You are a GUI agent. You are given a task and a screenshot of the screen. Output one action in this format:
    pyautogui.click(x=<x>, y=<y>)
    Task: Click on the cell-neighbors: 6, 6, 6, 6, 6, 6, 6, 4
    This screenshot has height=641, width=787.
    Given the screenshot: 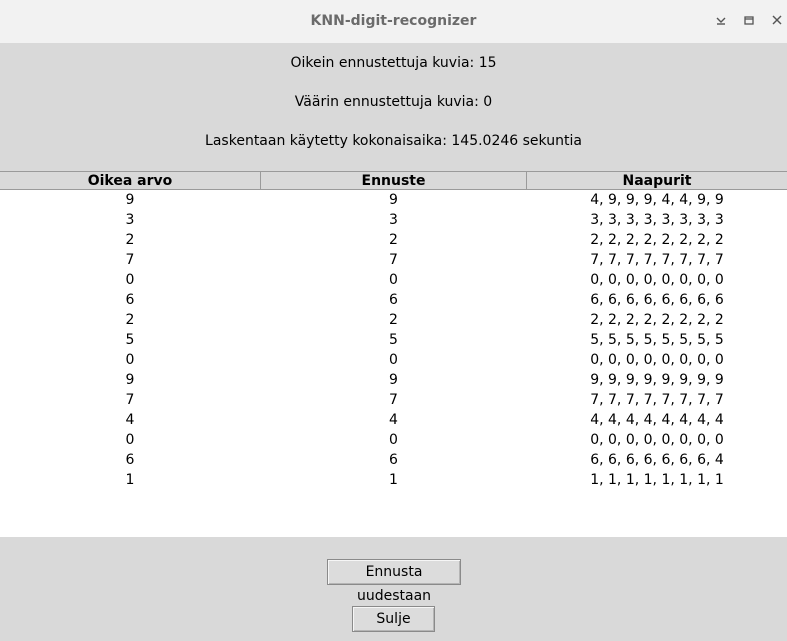 What is the action you would take?
    pyautogui.click(x=657, y=460)
    